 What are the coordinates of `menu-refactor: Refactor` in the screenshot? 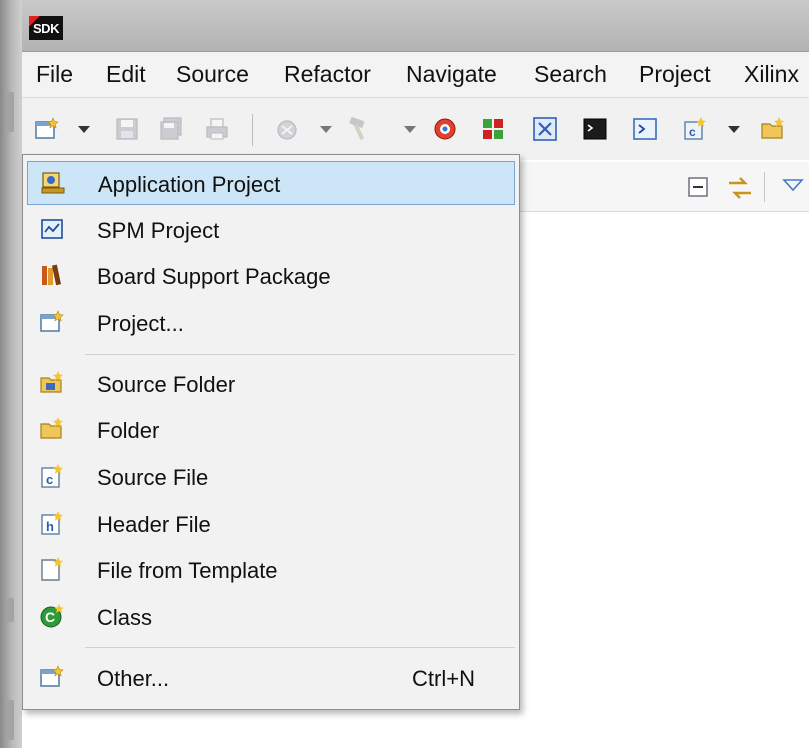 It's located at (327, 74).